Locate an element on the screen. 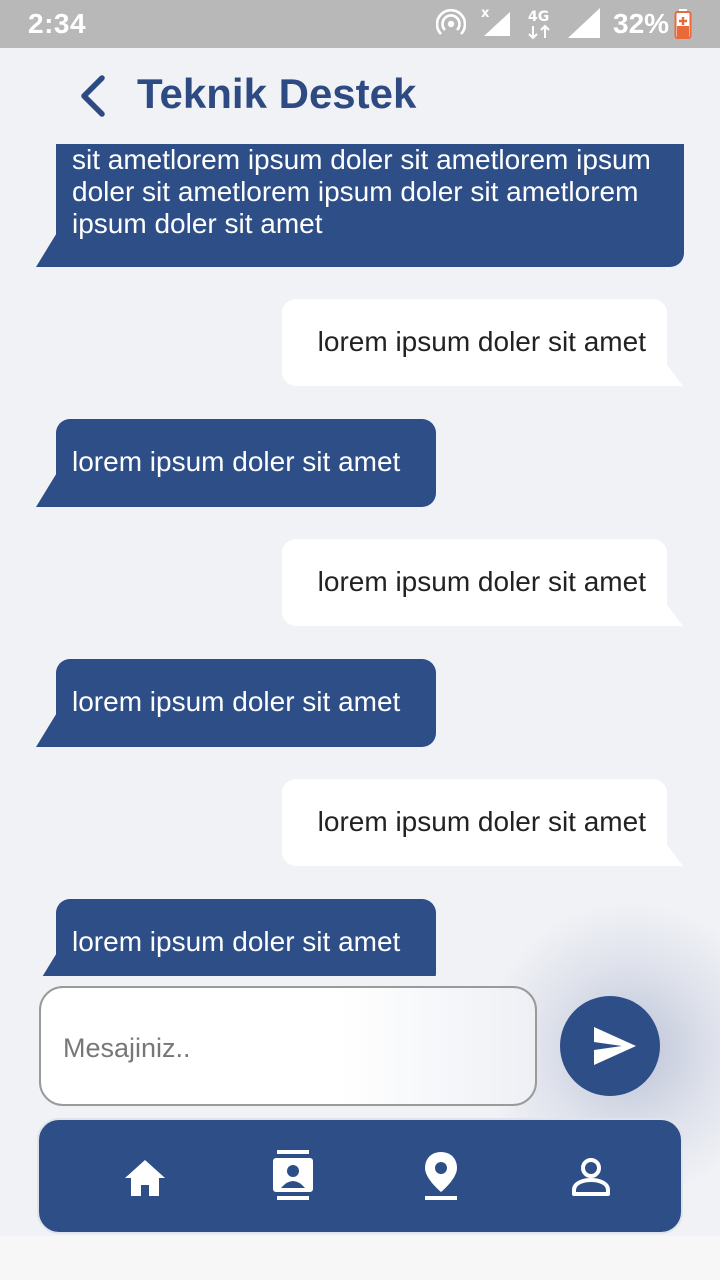 This screenshot has height=1280, width=720. status-bar: 2:34 x 4G 32% is located at coordinates (360, 24).